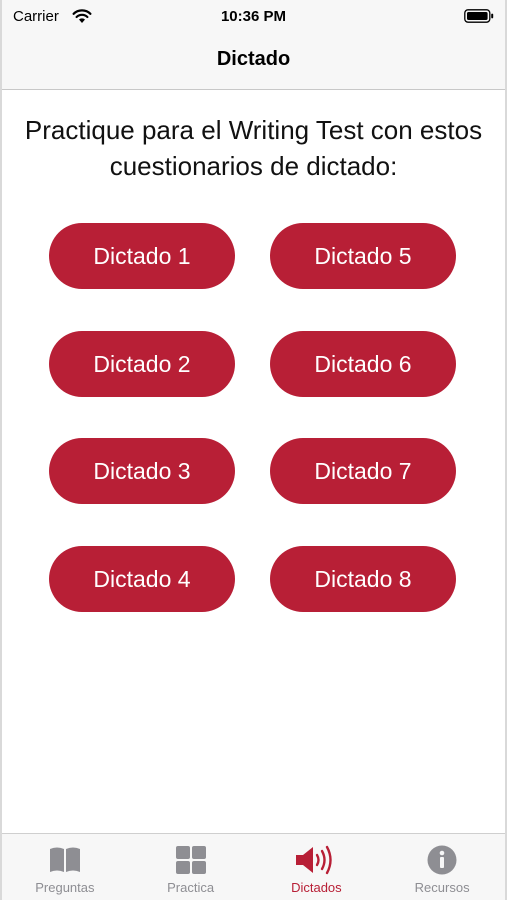  I want to click on tab-preguntas: Preguntas, so click(65, 867).